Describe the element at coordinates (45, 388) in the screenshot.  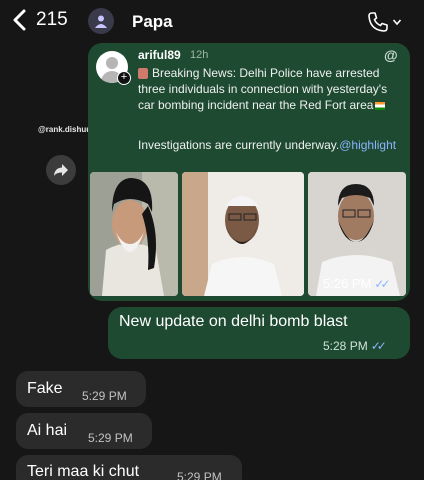
I see `incoming-message-text: Fake` at that location.